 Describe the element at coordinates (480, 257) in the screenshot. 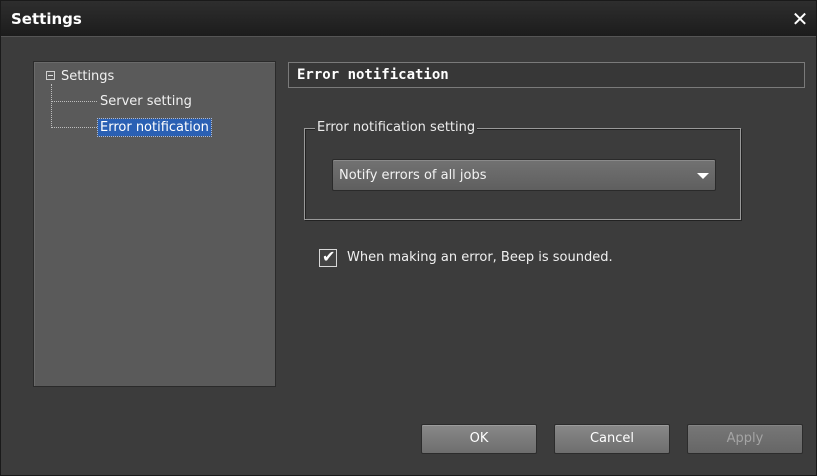

I see `beep-checkbox-label: When making an error, Beep is sounded.` at that location.